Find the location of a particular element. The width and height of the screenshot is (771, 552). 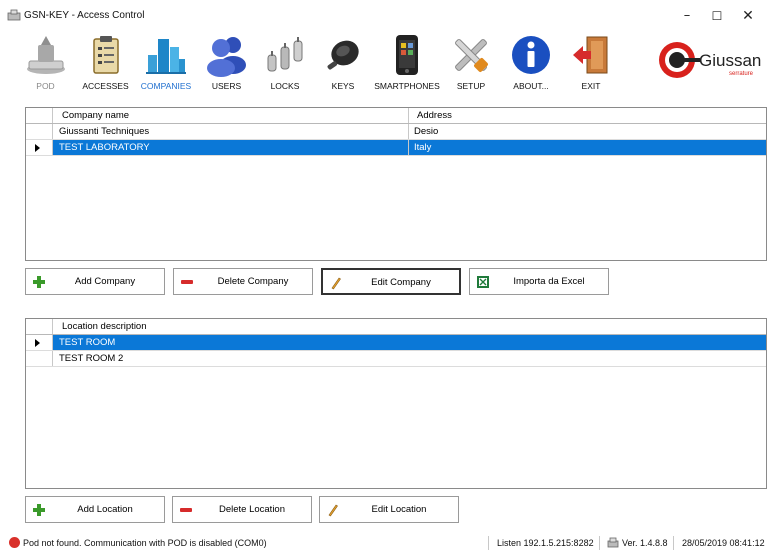

toolbar-keys-button: KEYS is located at coordinates (343, 62).